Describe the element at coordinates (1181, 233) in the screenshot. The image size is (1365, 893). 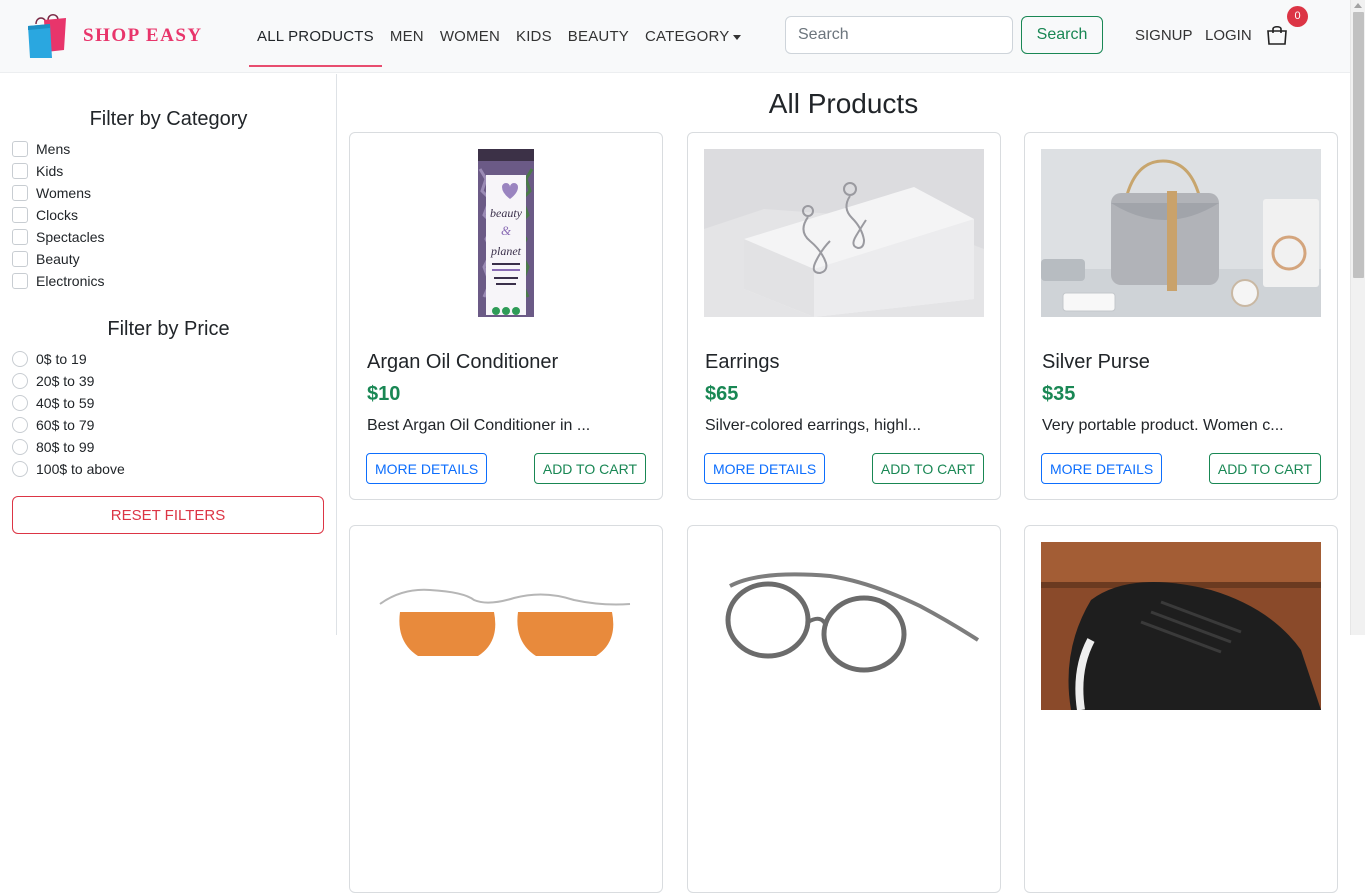
I see `product-image-silver-purse` at that location.